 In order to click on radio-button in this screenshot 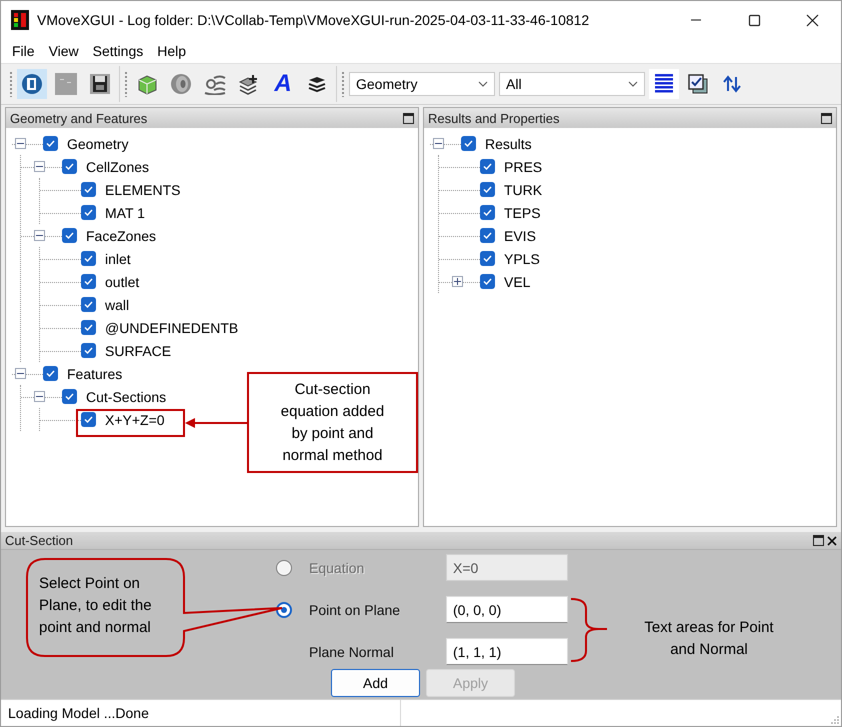, I will do `click(284, 610)`.